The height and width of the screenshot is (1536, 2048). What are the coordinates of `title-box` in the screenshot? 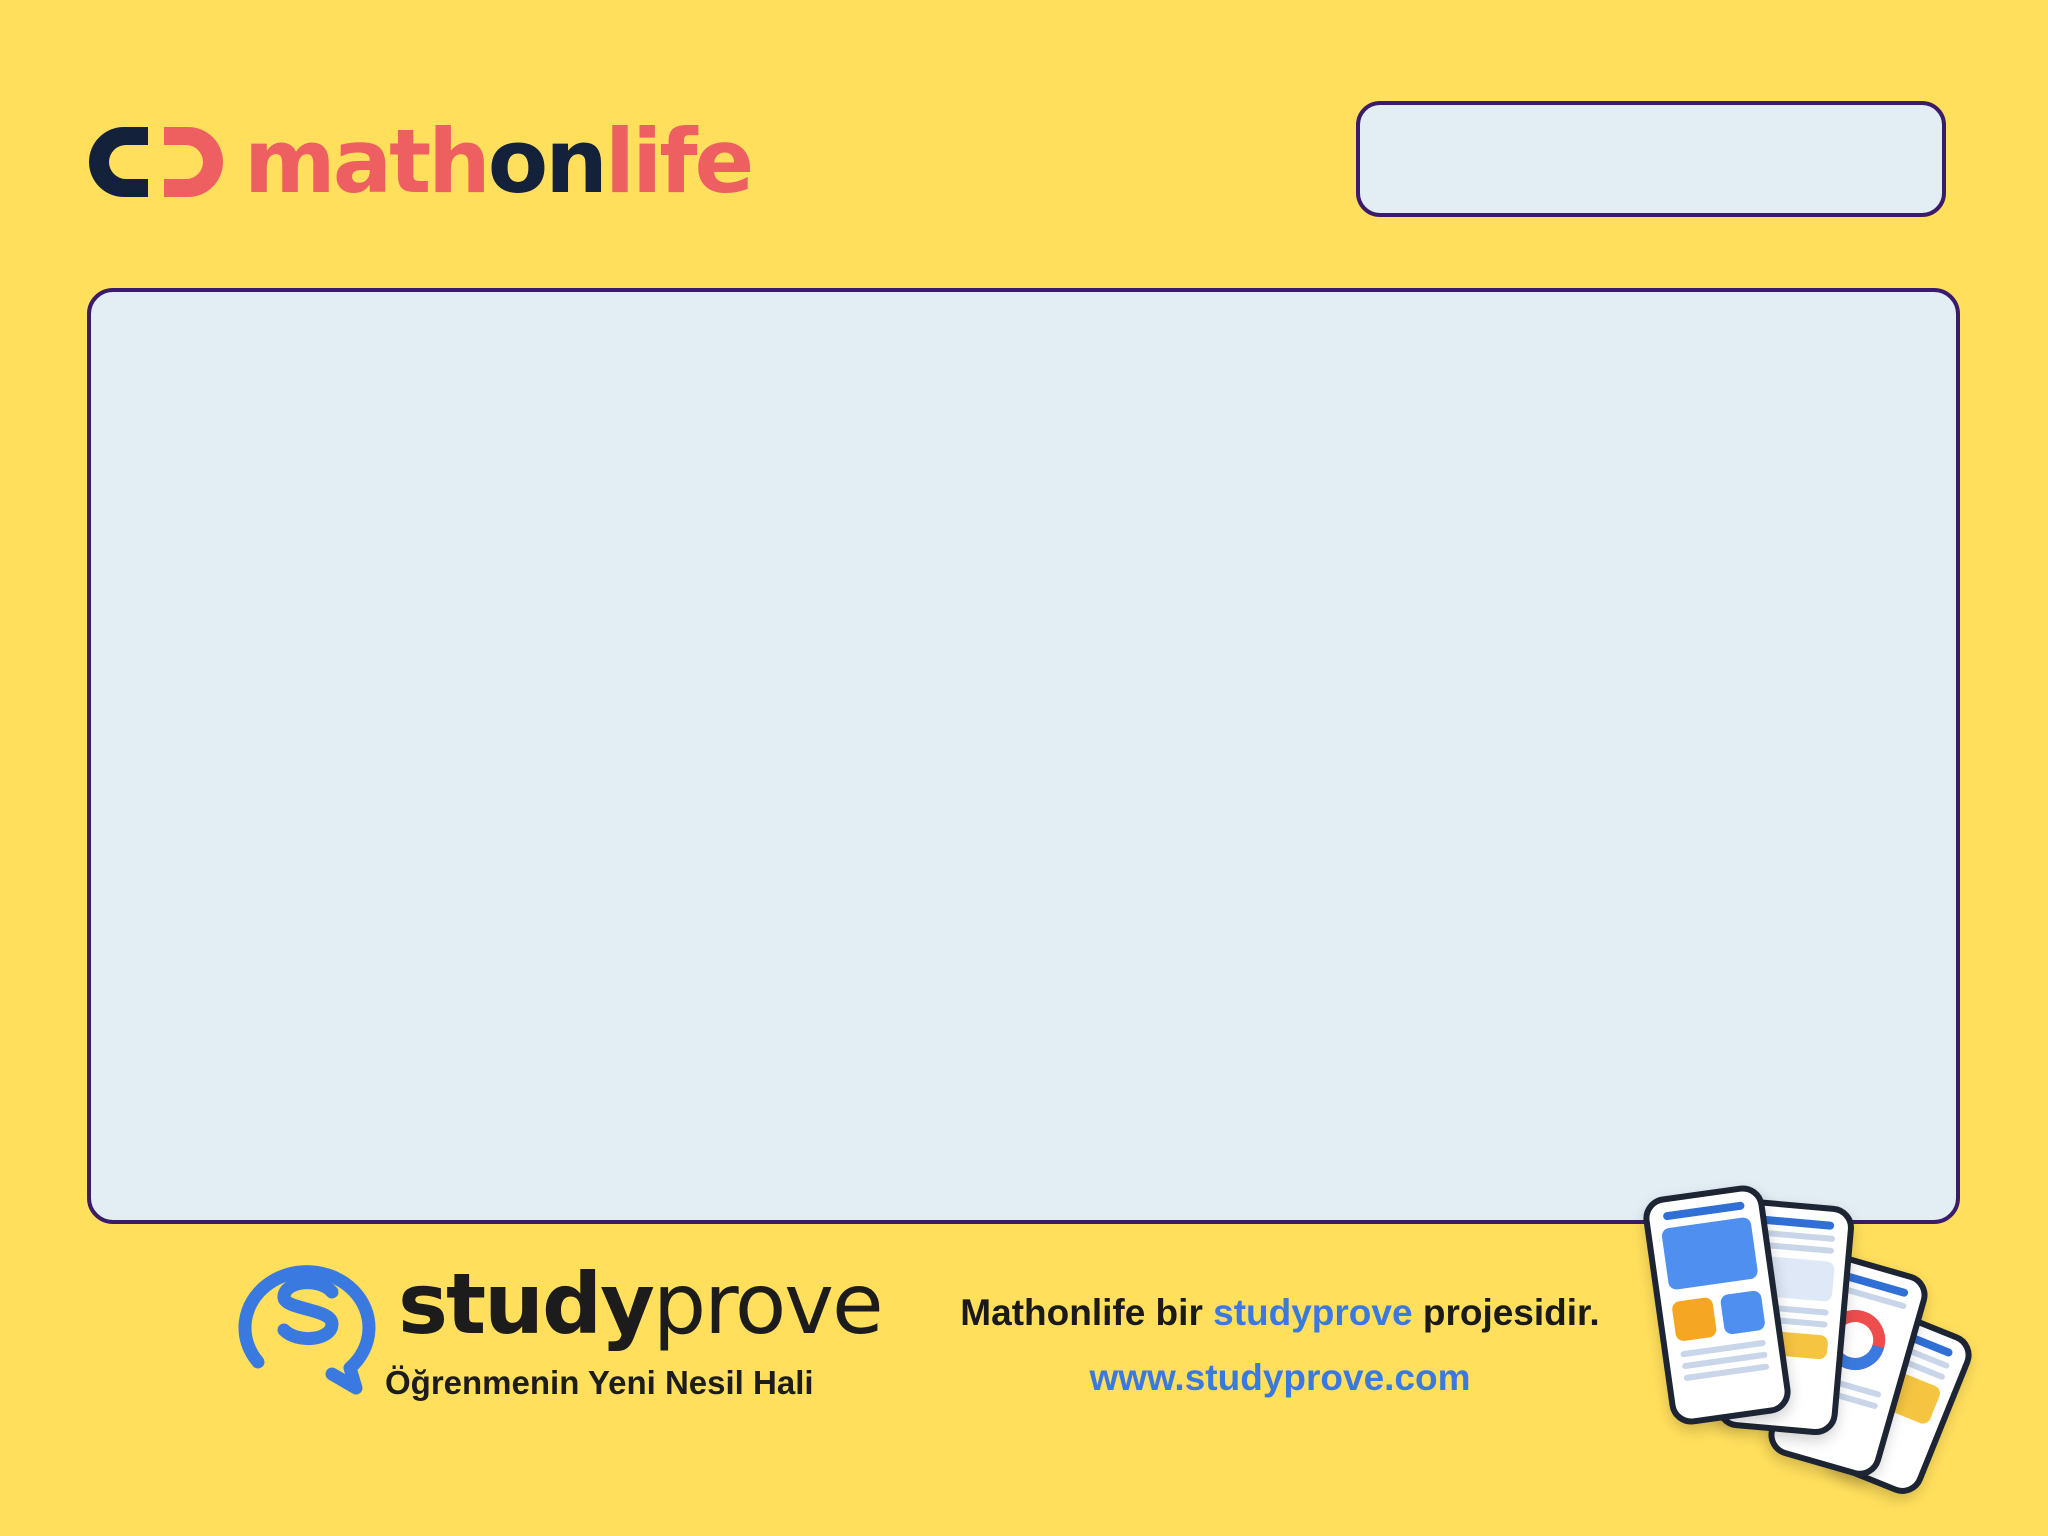 It's located at (1651, 159).